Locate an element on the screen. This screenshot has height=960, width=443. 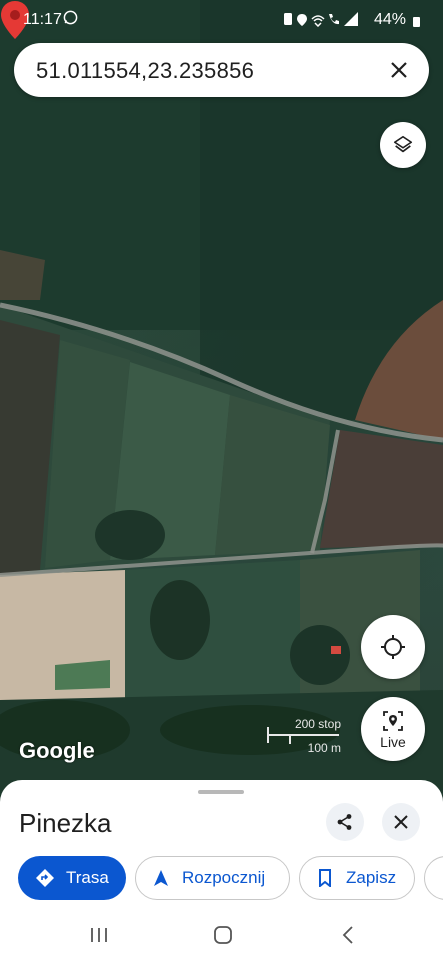
more-actions-chip is located at coordinates (433, 878).